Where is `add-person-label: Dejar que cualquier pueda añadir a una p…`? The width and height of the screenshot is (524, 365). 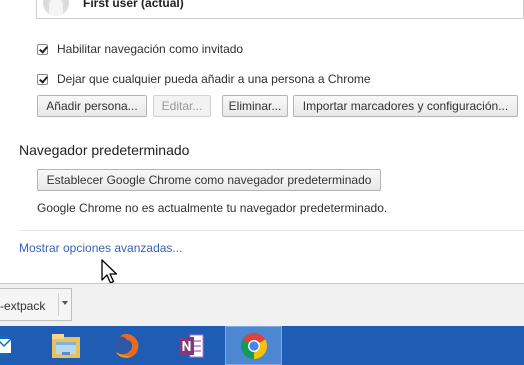
add-person-label: Dejar que cualquier pueda añadir a una p… is located at coordinates (214, 79).